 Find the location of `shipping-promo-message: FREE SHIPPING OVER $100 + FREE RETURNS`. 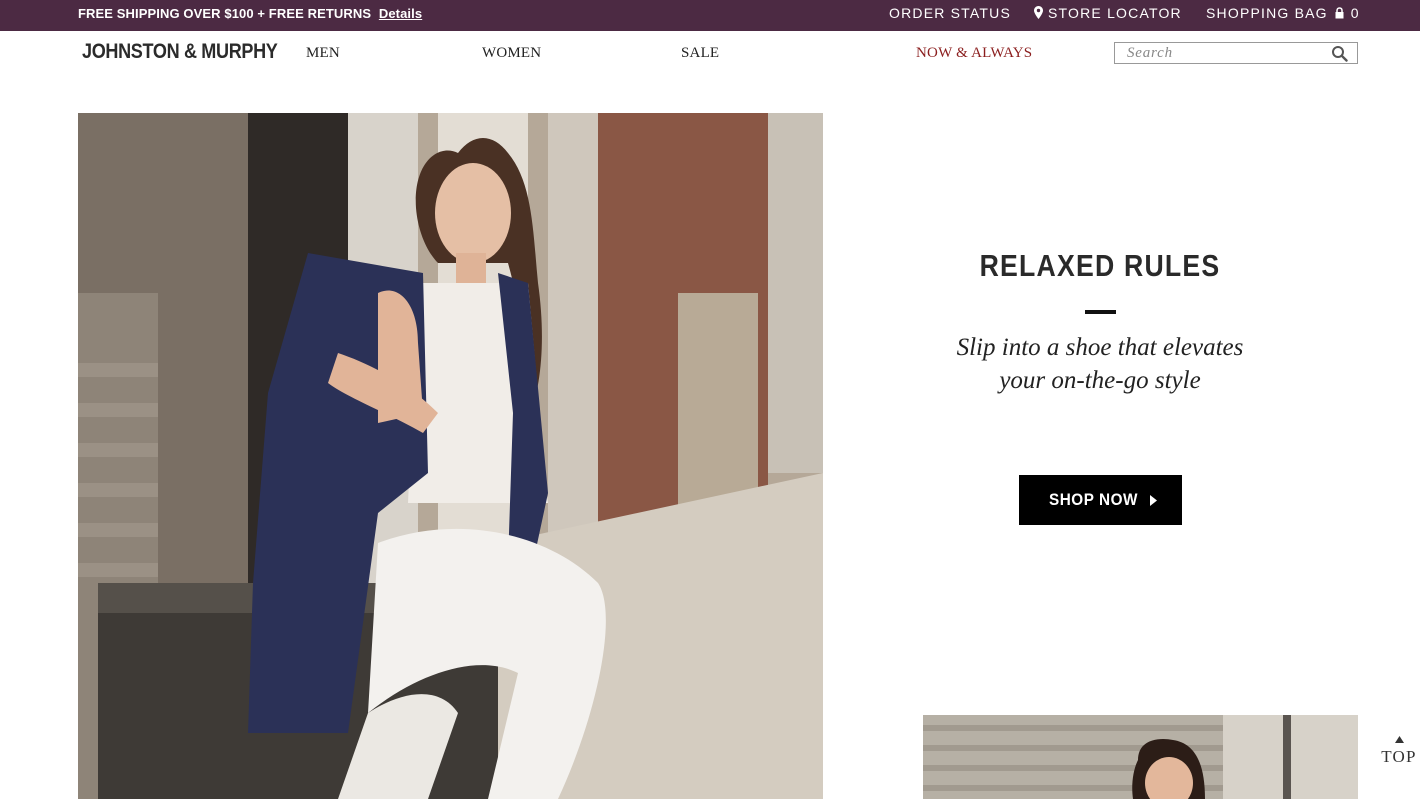

shipping-promo-message: FREE SHIPPING OVER $100 + FREE RETURNS is located at coordinates (225, 13).